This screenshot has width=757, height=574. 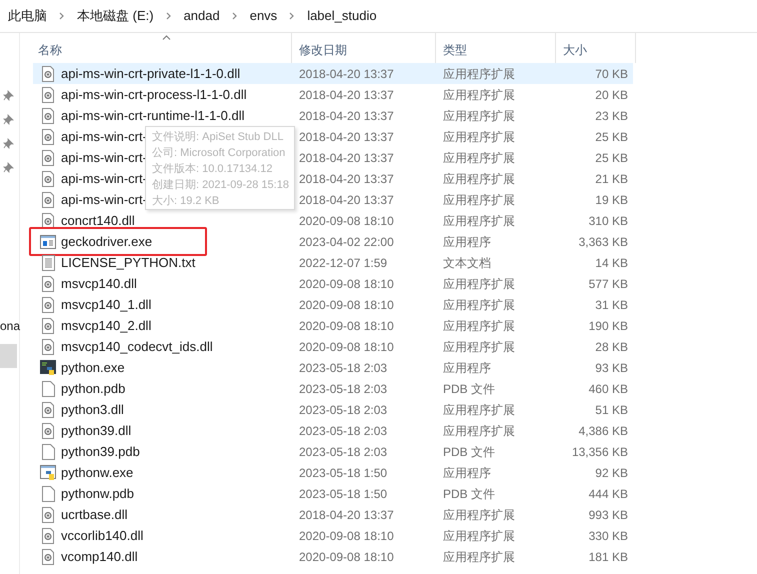 What do you see at coordinates (220, 185) in the screenshot?
I see `tooltip-line: 创建日期: 2021-09-28 15:18` at bounding box center [220, 185].